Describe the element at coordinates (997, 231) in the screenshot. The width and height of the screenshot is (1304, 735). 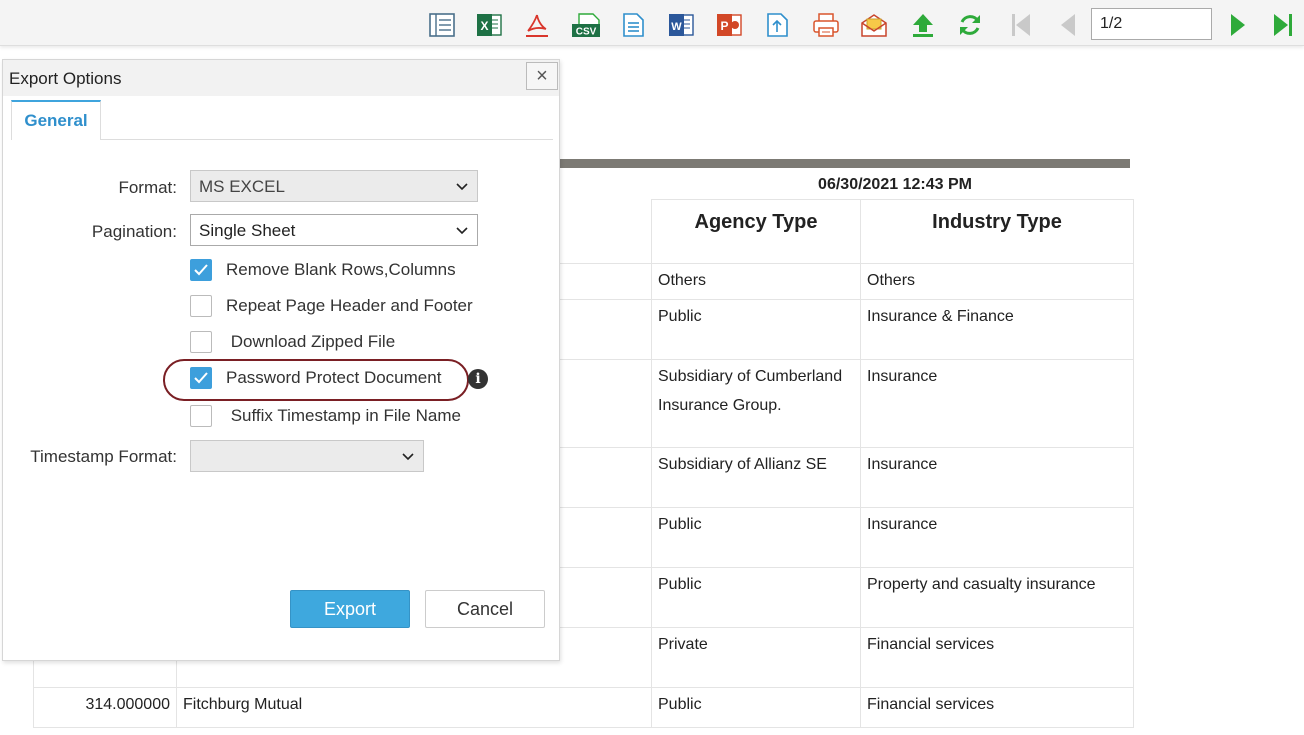
I see `header-industry-type: Industry Type` at that location.